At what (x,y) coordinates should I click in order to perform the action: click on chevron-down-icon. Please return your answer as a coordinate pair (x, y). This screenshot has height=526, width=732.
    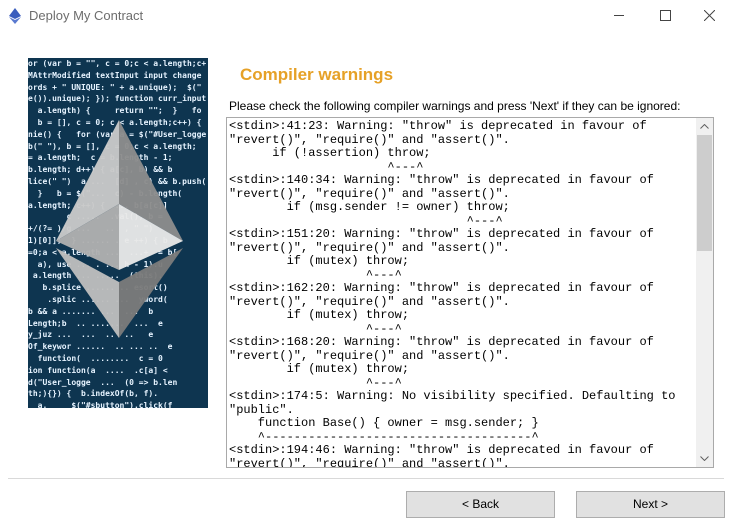
    Looking at the image, I should click on (704, 458).